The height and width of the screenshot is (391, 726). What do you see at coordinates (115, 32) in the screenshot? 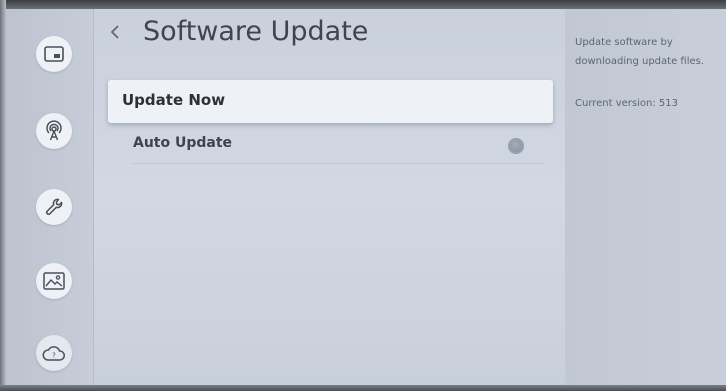
I see `chevron-left-icon` at bounding box center [115, 32].